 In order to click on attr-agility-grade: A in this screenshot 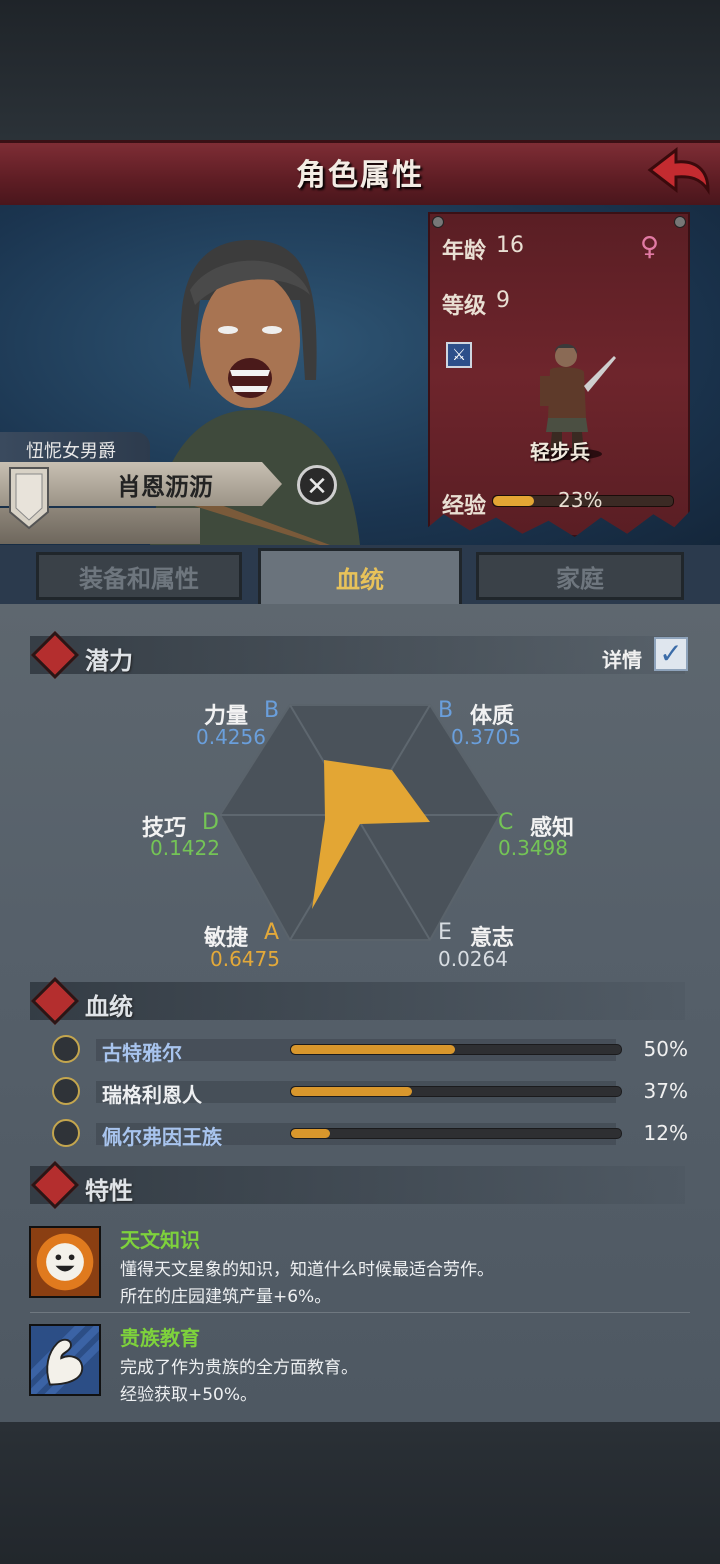, I will do `click(272, 932)`.